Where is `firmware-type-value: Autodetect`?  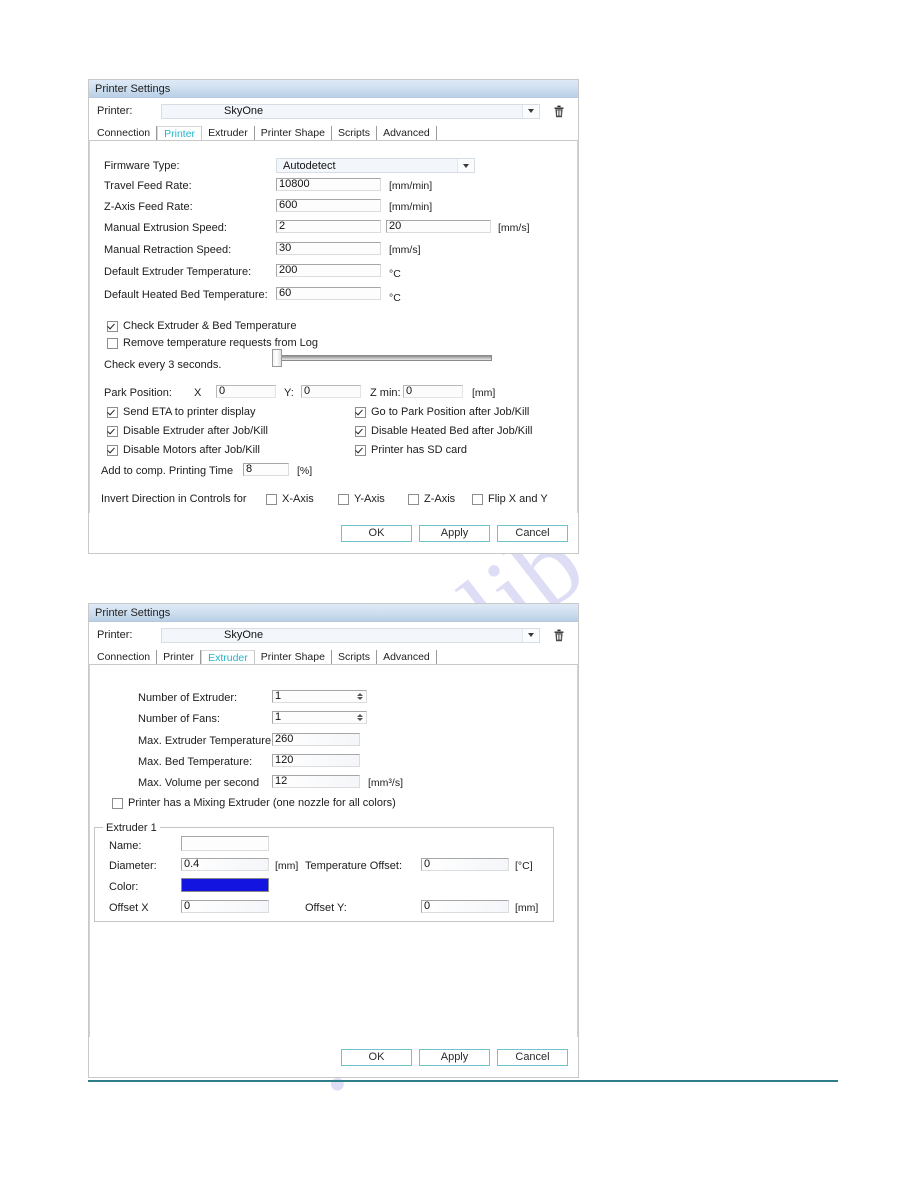
firmware-type-value: Autodetect is located at coordinates (309, 165).